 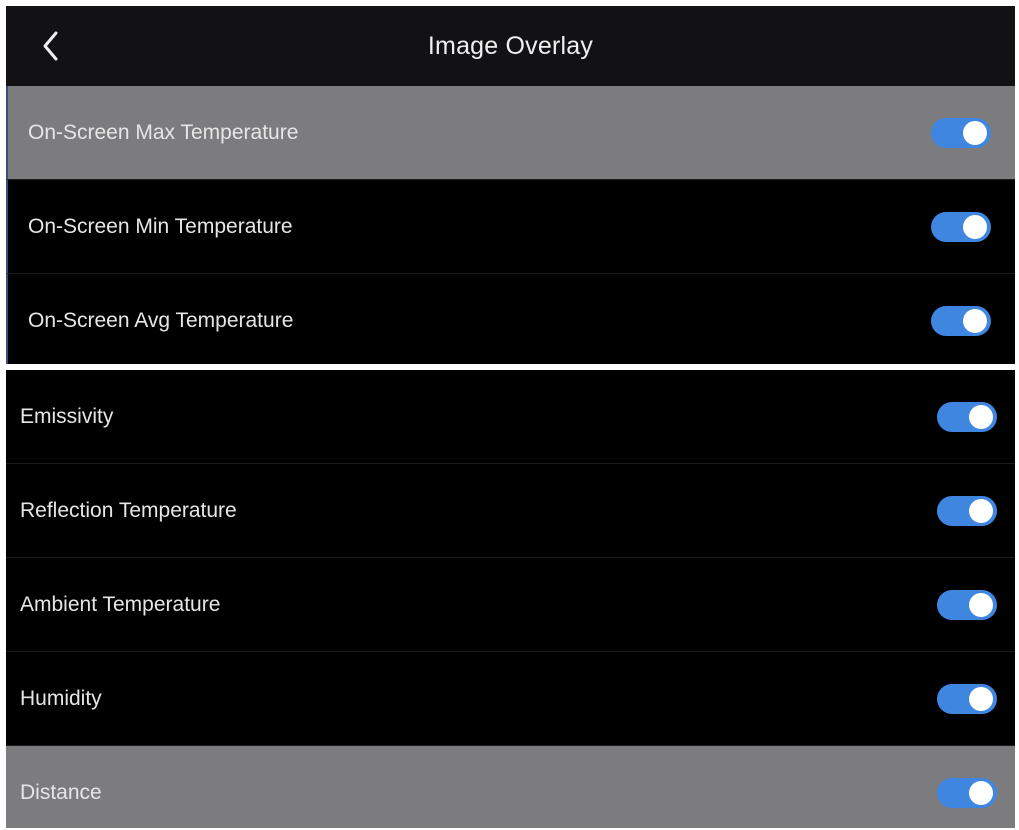 I want to click on setting-label: On-Screen Min Temperature, so click(x=160, y=226).